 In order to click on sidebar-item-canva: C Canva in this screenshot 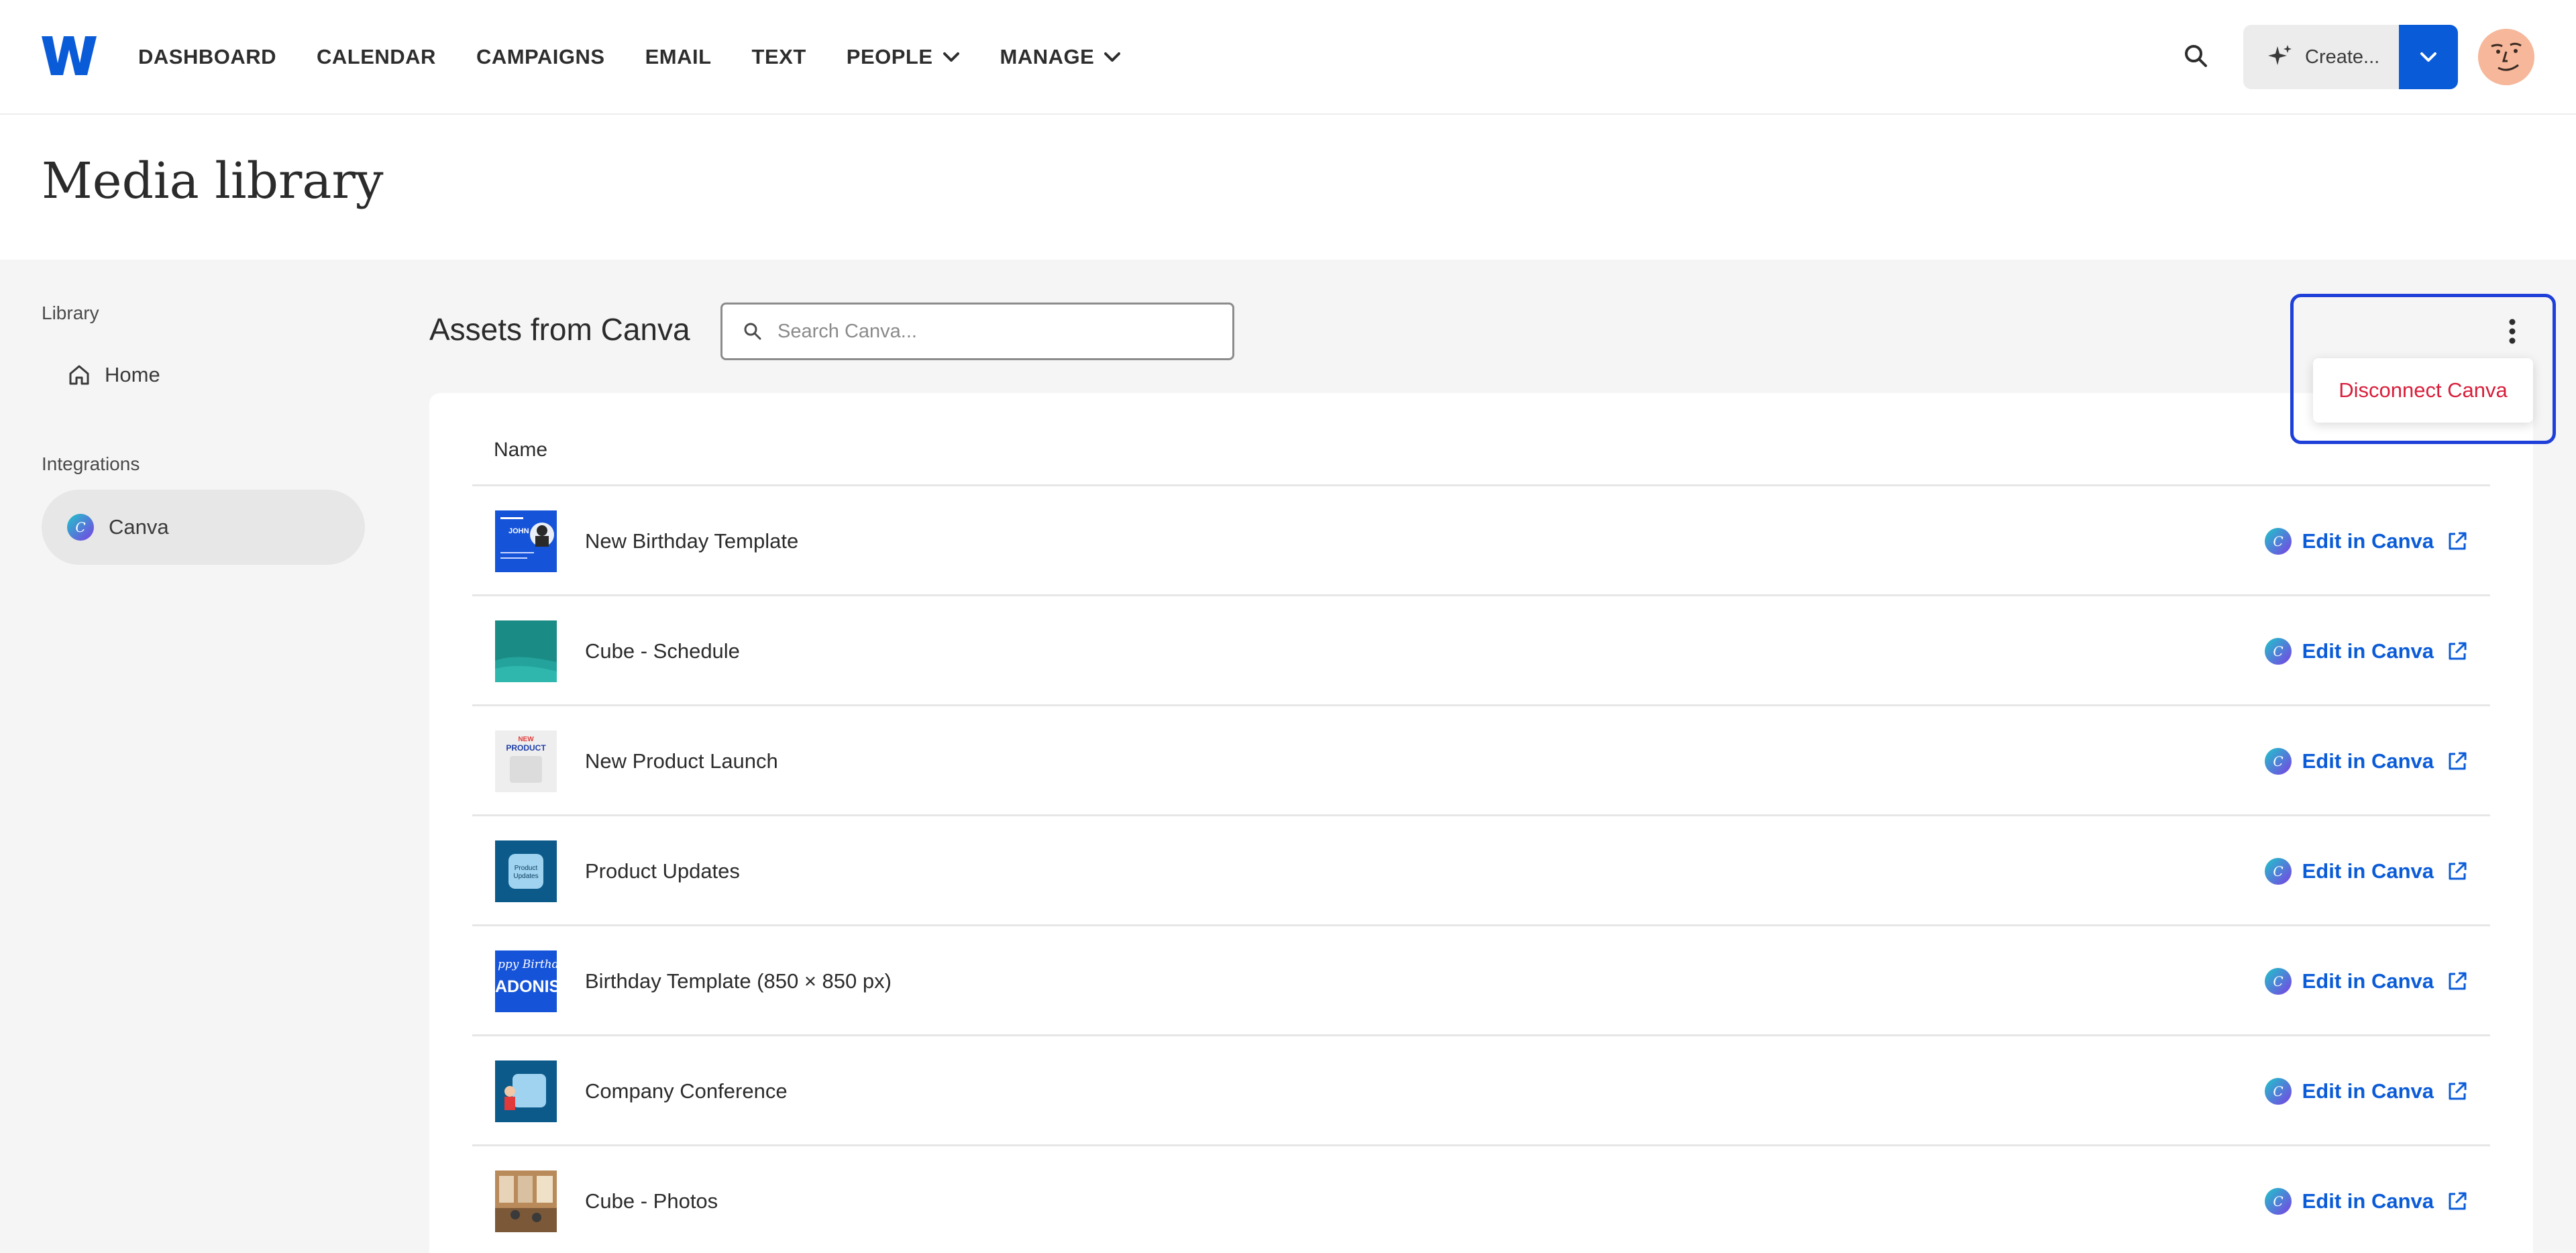, I will do `click(203, 527)`.